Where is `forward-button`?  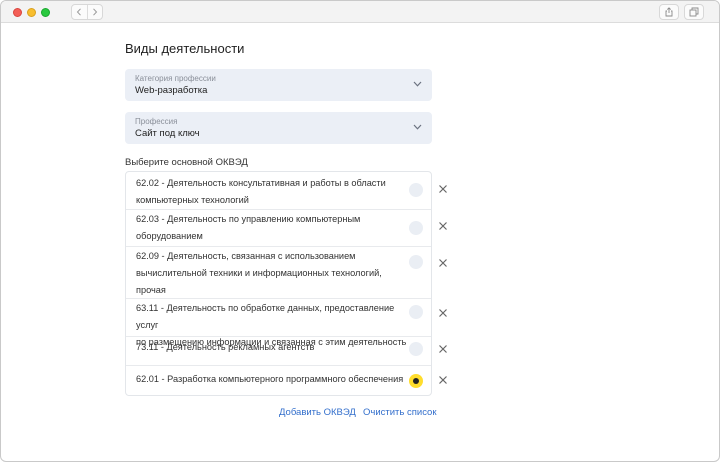 forward-button is located at coordinates (94, 12).